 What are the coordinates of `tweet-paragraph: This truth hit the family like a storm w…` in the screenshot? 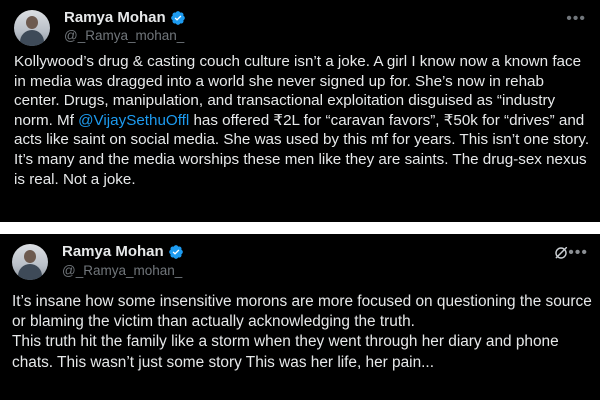 It's located at (285, 352).